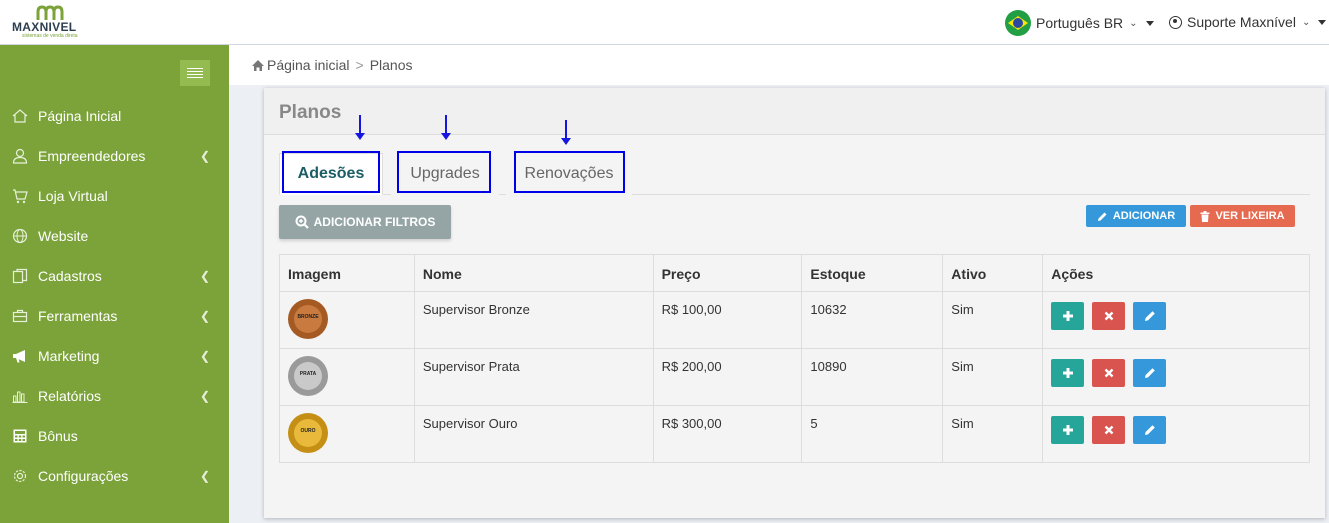 The image size is (1329, 523). I want to click on caret-down-icon, so click(1149, 23).